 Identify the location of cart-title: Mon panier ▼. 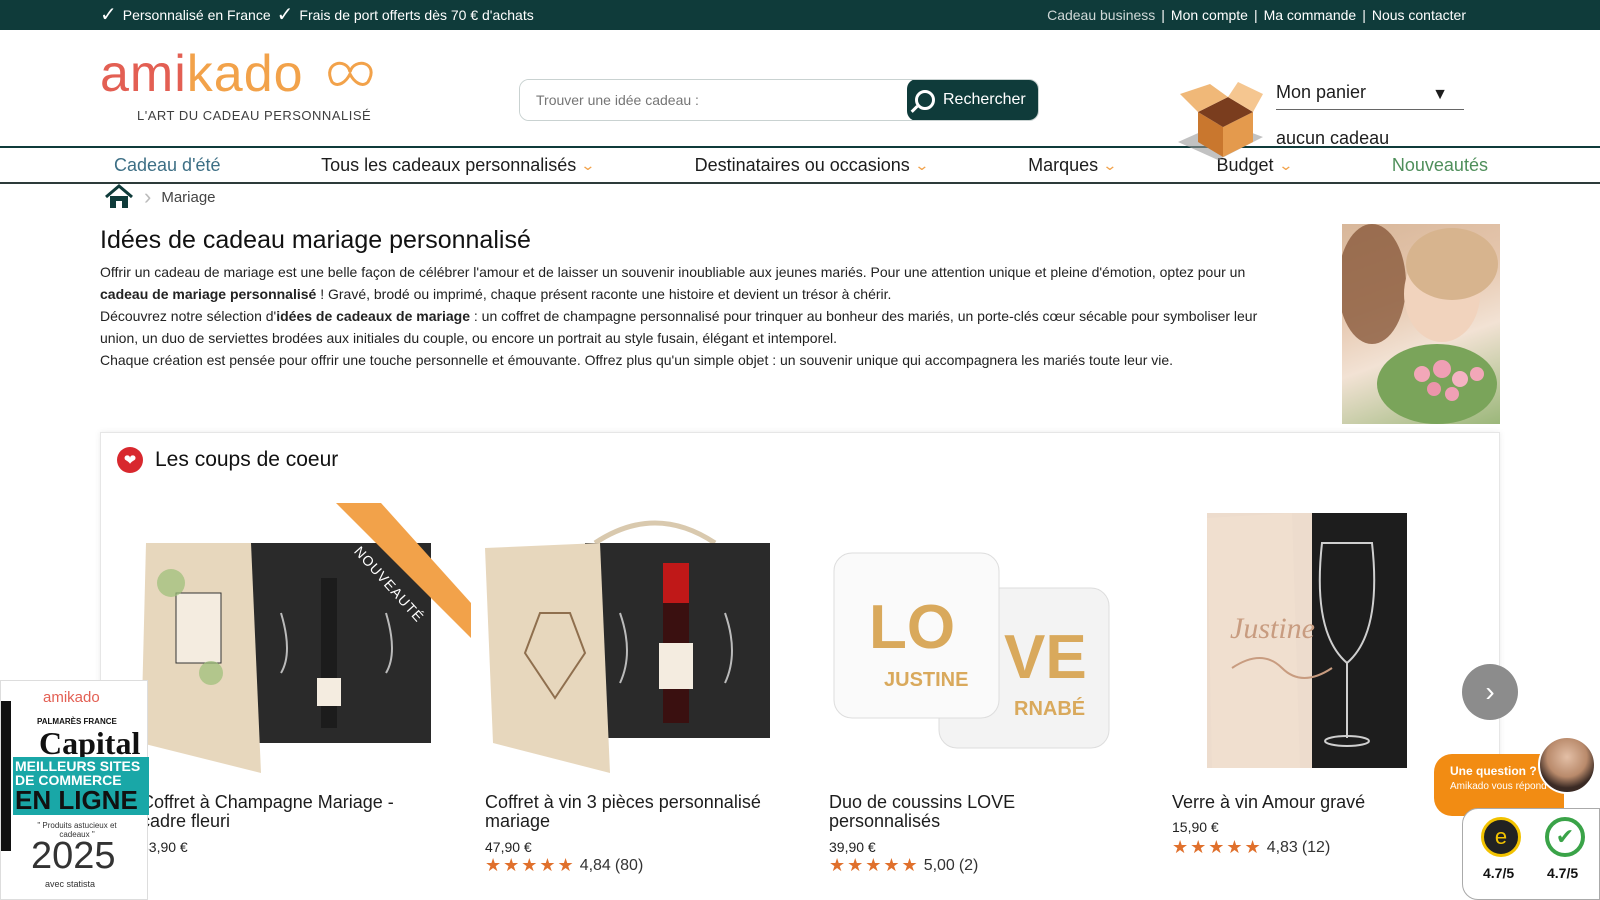
(1370, 96).